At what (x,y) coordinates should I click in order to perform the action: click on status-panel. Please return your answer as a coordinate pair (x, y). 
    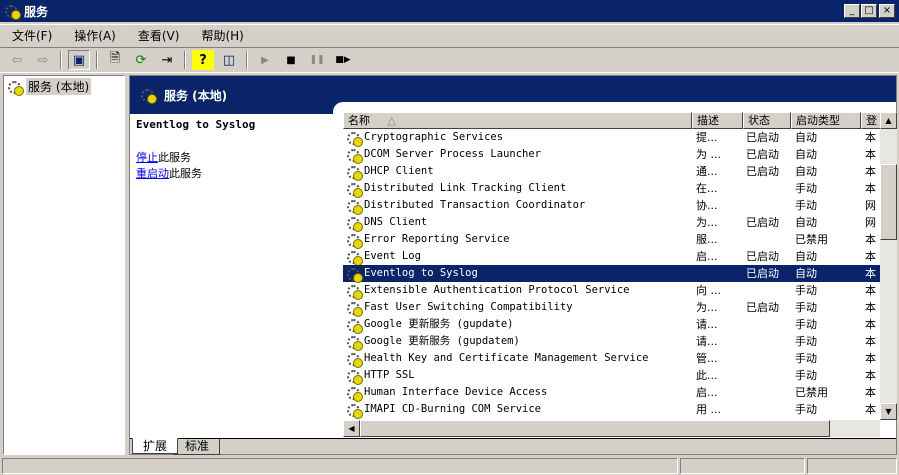
    Looking at the image, I should click on (742, 466).